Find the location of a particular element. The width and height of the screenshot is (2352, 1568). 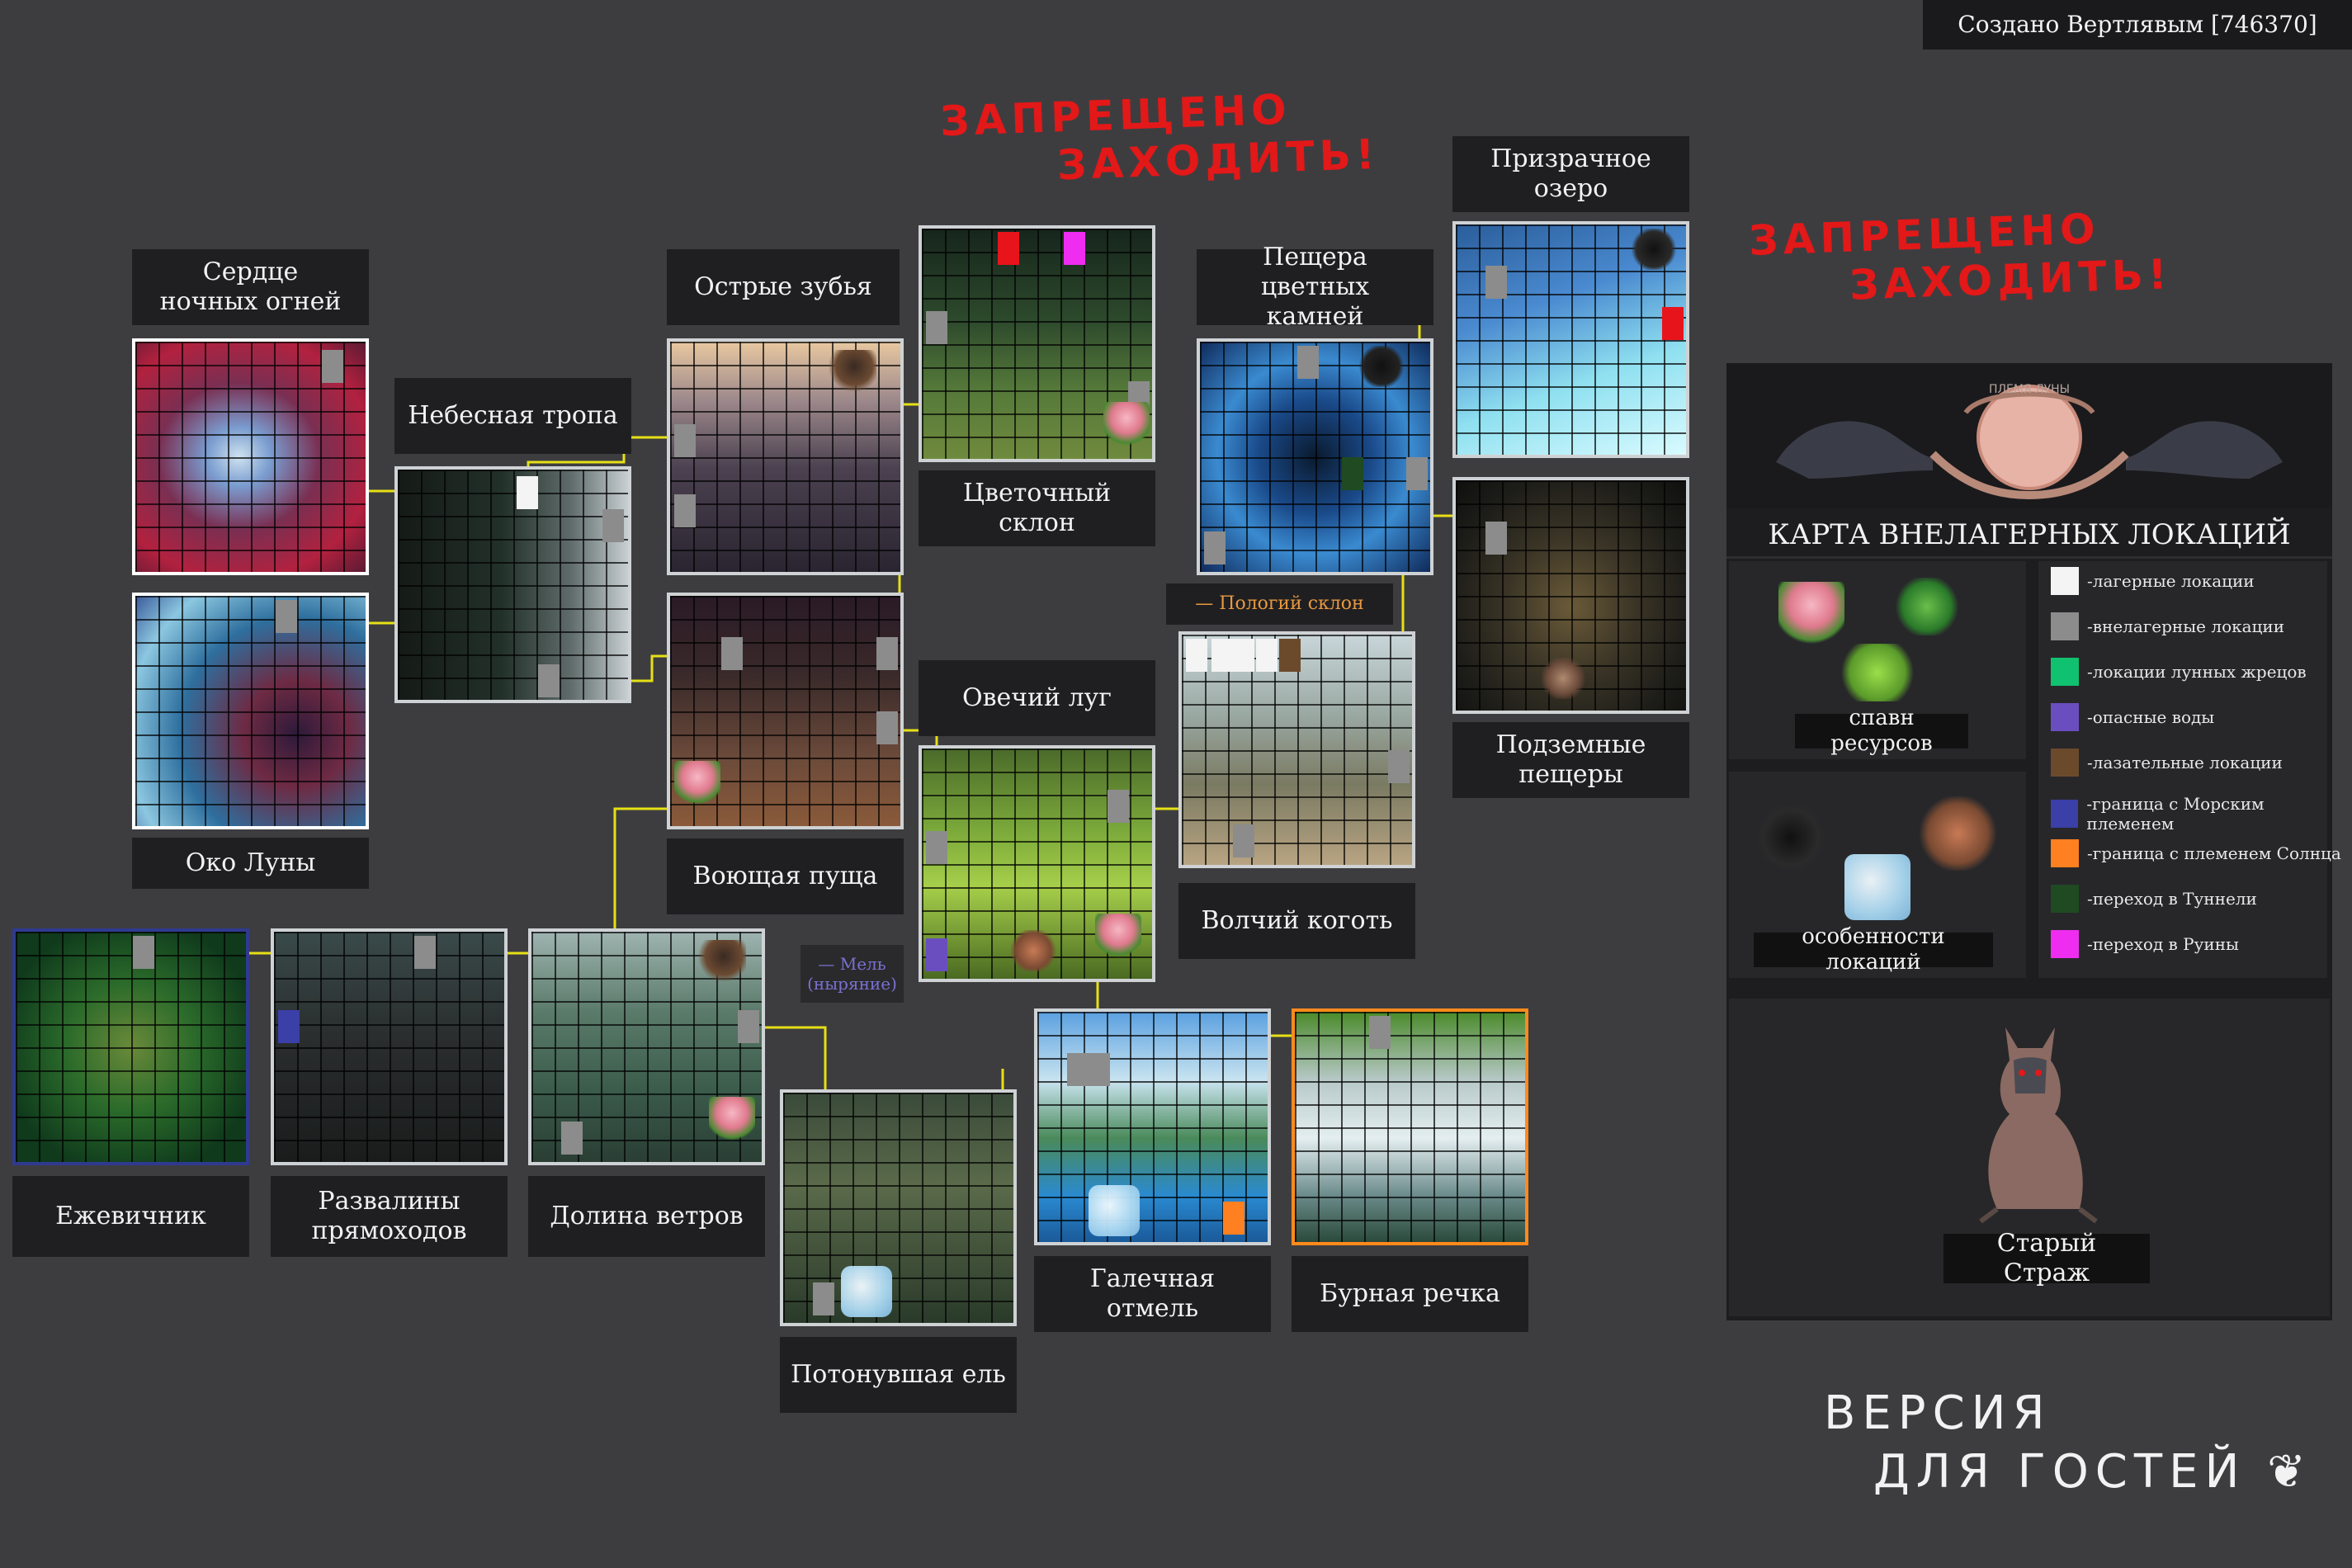

label-blackberry: Ежевичник is located at coordinates (130, 1216).